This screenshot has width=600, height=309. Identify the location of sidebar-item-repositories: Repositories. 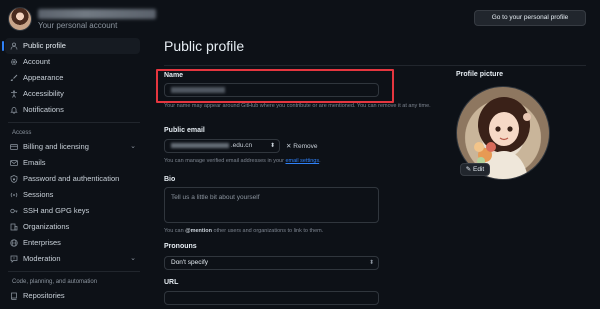
(72, 296).